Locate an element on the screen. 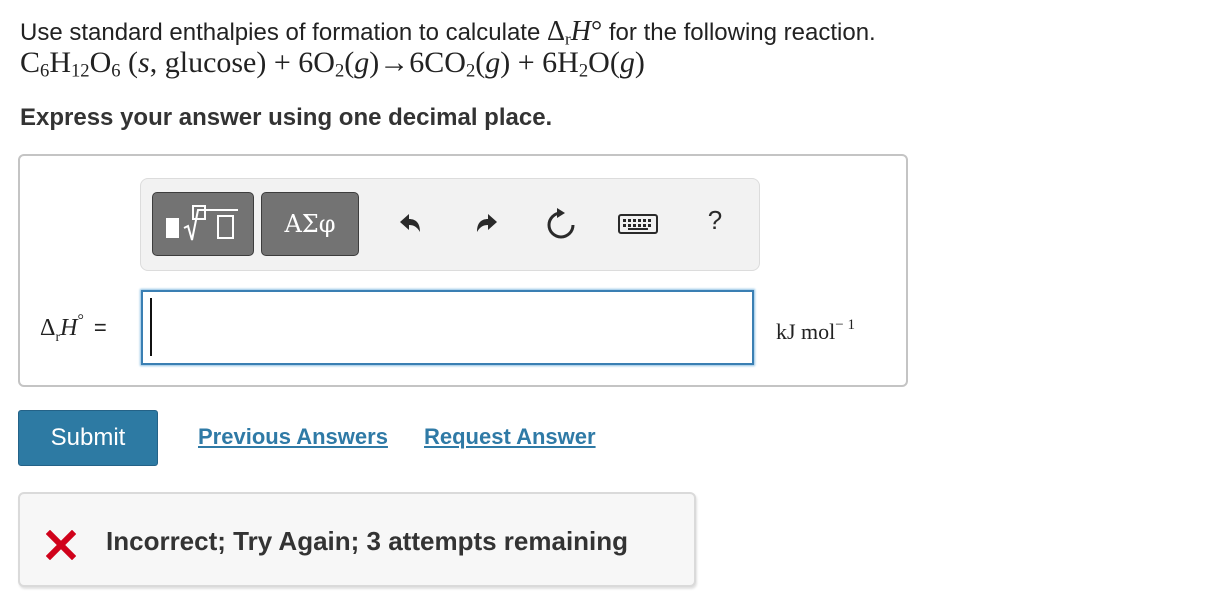 This screenshot has height=616, width=1210. undo-icon is located at coordinates (411, 224).